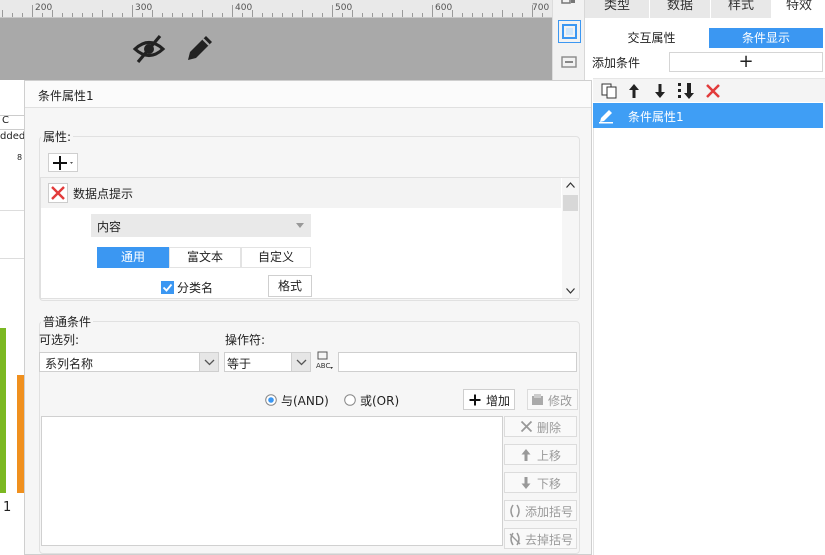 Image resolution: width=825 pixels, height=555 pixels. I want to click on value-type-icon: ABC, so click(325, 361).